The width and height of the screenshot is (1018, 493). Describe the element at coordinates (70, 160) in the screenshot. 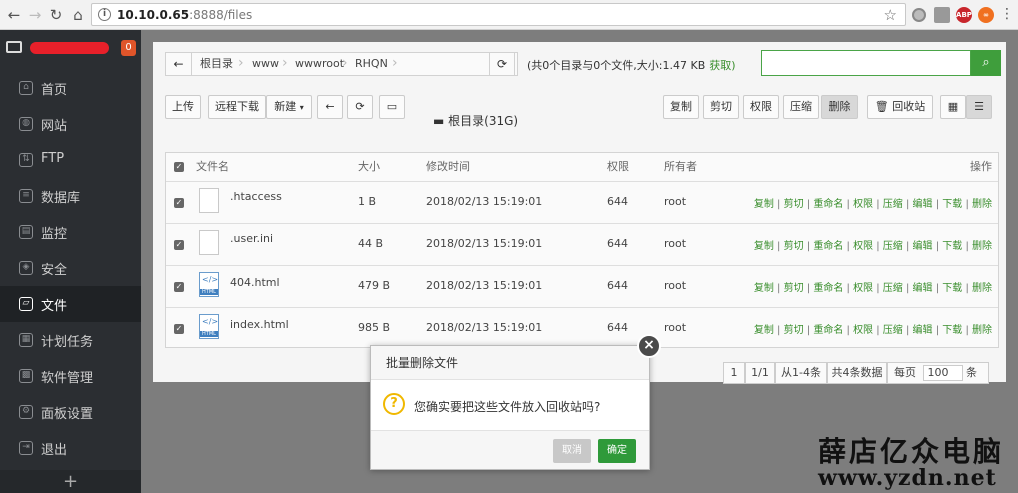

I see `sidebar-item-2: ⇅ FTP` at that location.